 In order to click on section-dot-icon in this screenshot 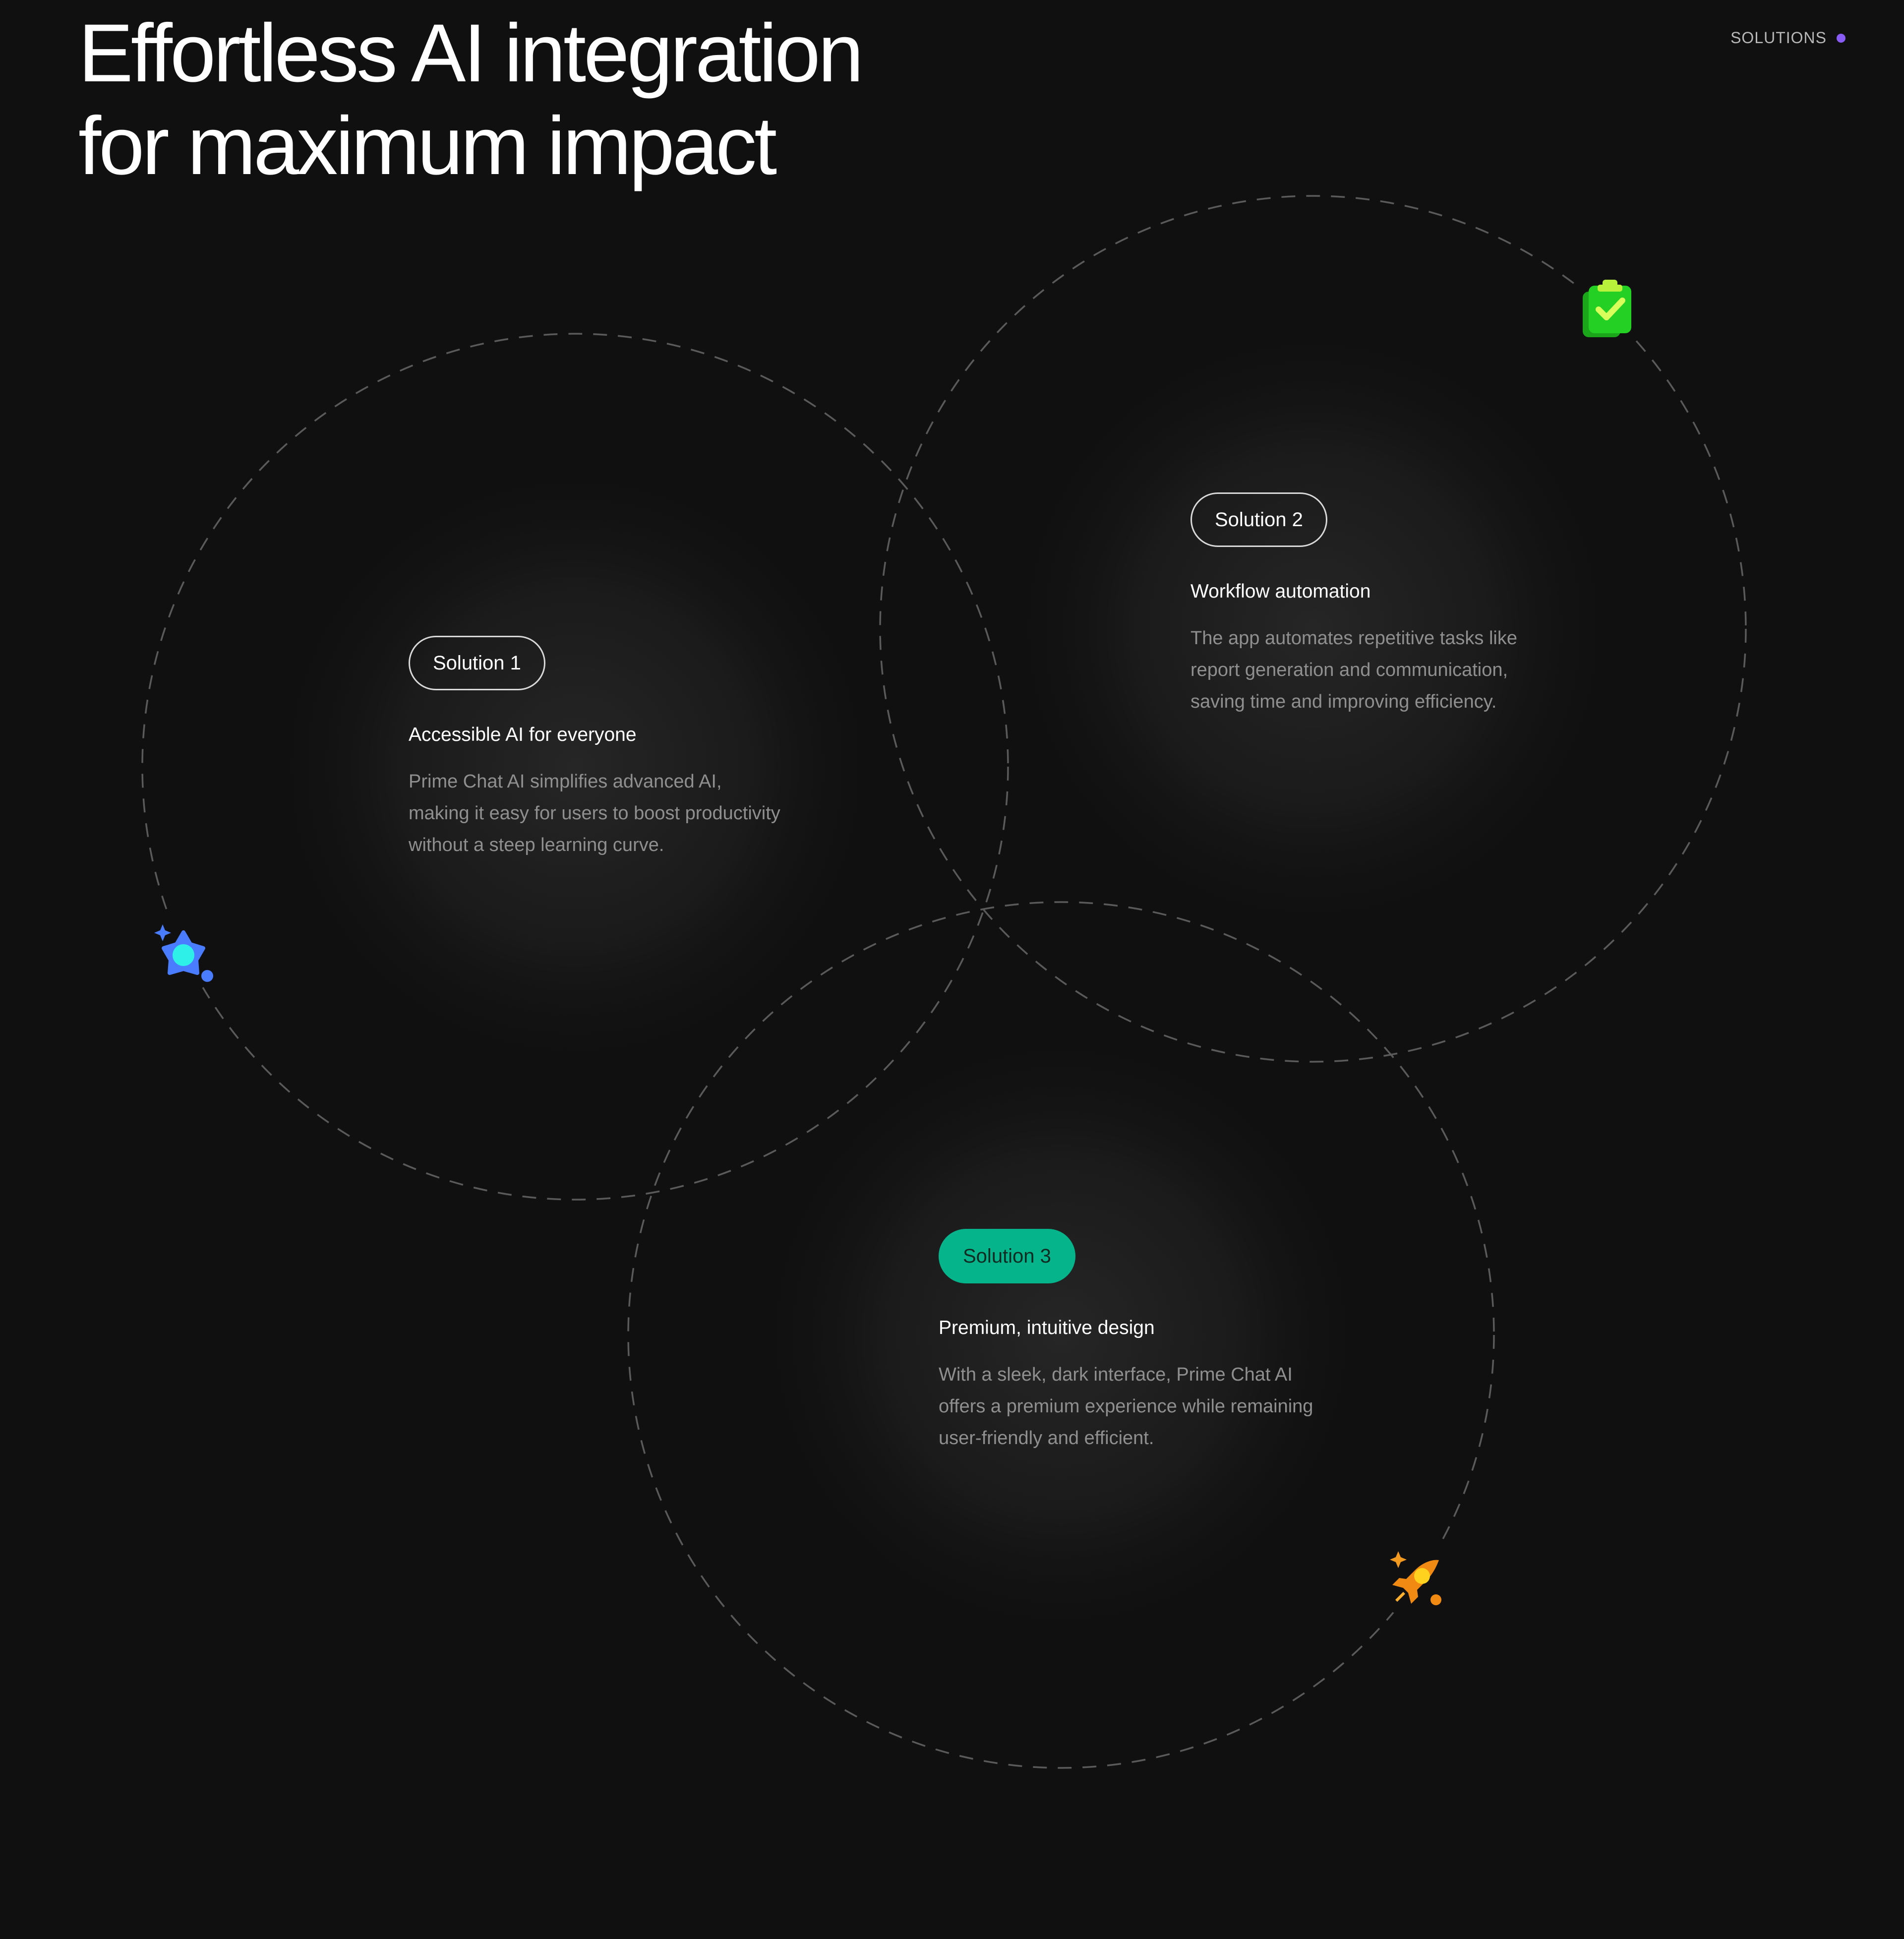, I will do `click(1841, 38)`.